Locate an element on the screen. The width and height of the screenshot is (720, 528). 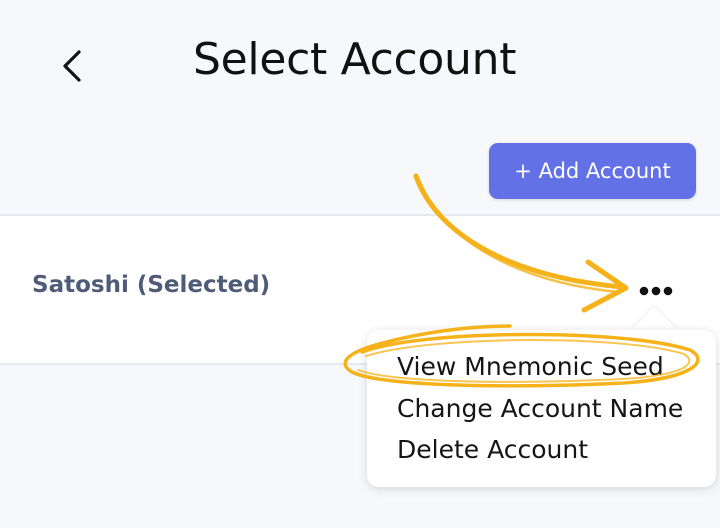
chevron-left-icon is located at coordinates (72, 66).